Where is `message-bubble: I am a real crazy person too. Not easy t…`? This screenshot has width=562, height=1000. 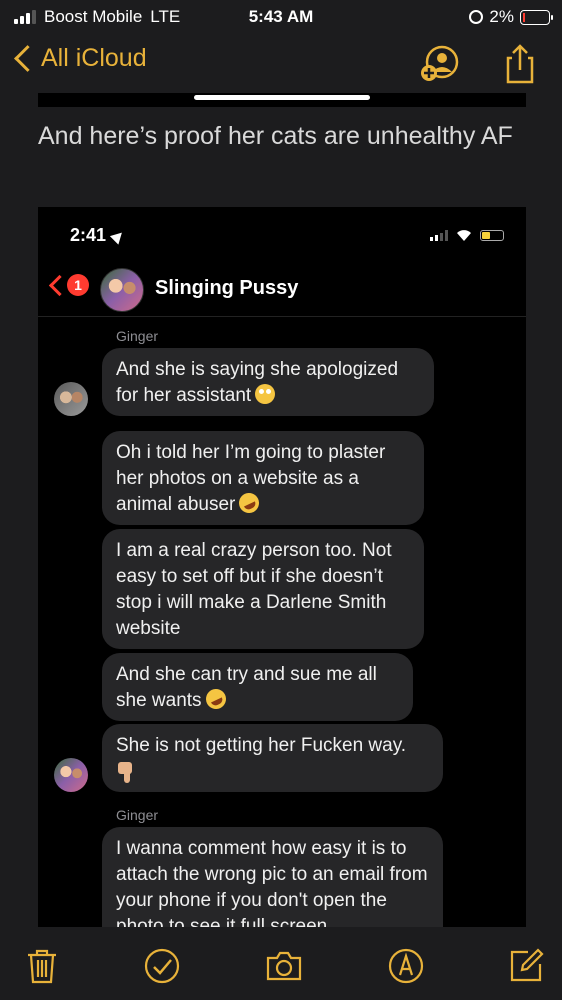 message-bubble: I am a real crazy person too. Not easy t… is located at coordinates (263, 589).